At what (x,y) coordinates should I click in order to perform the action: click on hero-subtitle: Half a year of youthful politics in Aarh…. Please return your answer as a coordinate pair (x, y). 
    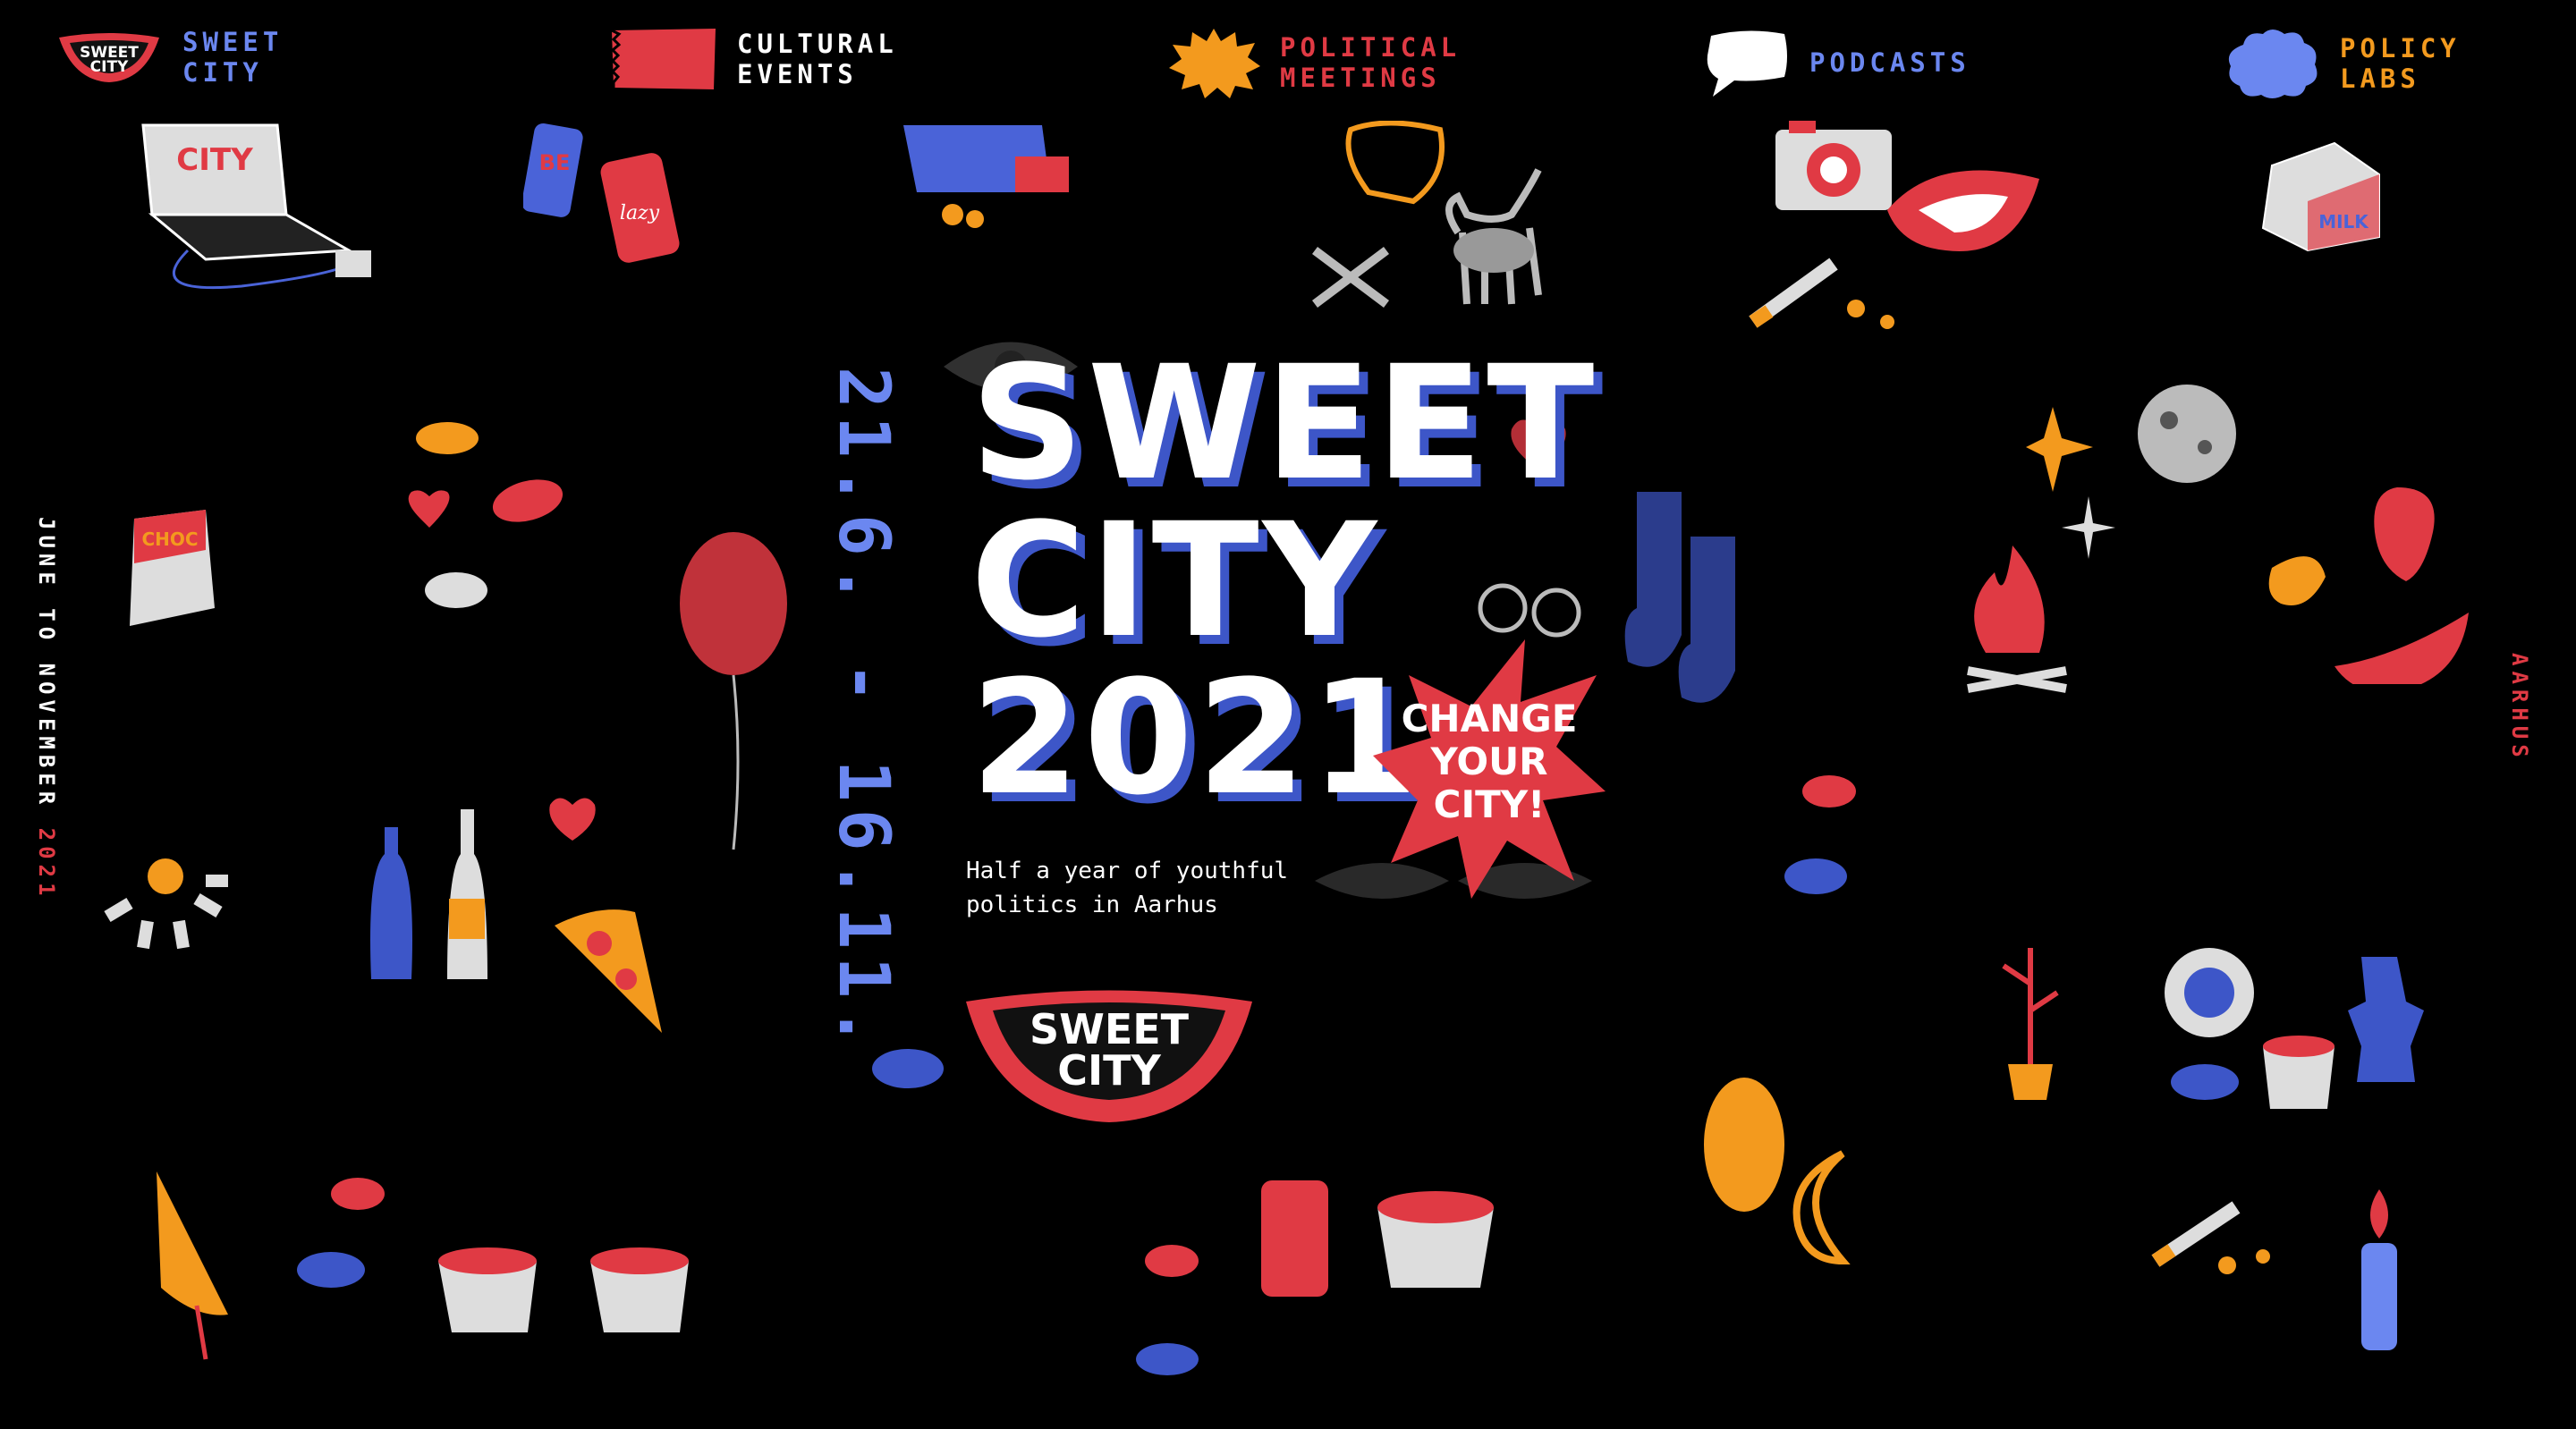
    Looking at the image, I should click on (1127, 888).